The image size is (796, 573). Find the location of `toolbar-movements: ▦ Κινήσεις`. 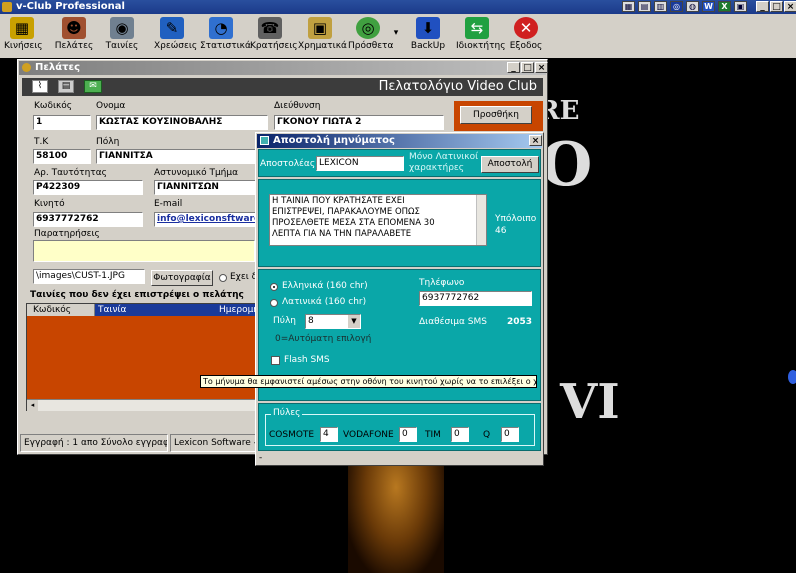

toolbar-movements: ▦ Κινήσεις is located at coordinates (23, 36).